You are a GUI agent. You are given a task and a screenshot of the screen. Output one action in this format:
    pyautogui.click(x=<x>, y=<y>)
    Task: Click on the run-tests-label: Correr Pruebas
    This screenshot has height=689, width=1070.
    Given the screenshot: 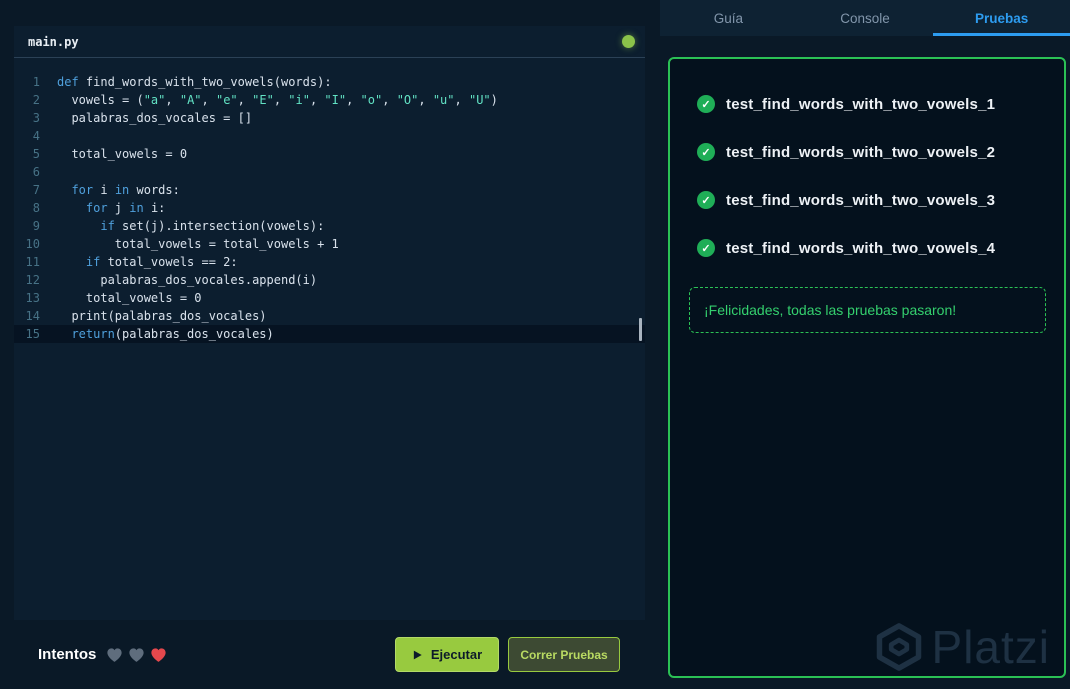 What is the action you would take?
    pyautogui.click(x=564, y=654)
    